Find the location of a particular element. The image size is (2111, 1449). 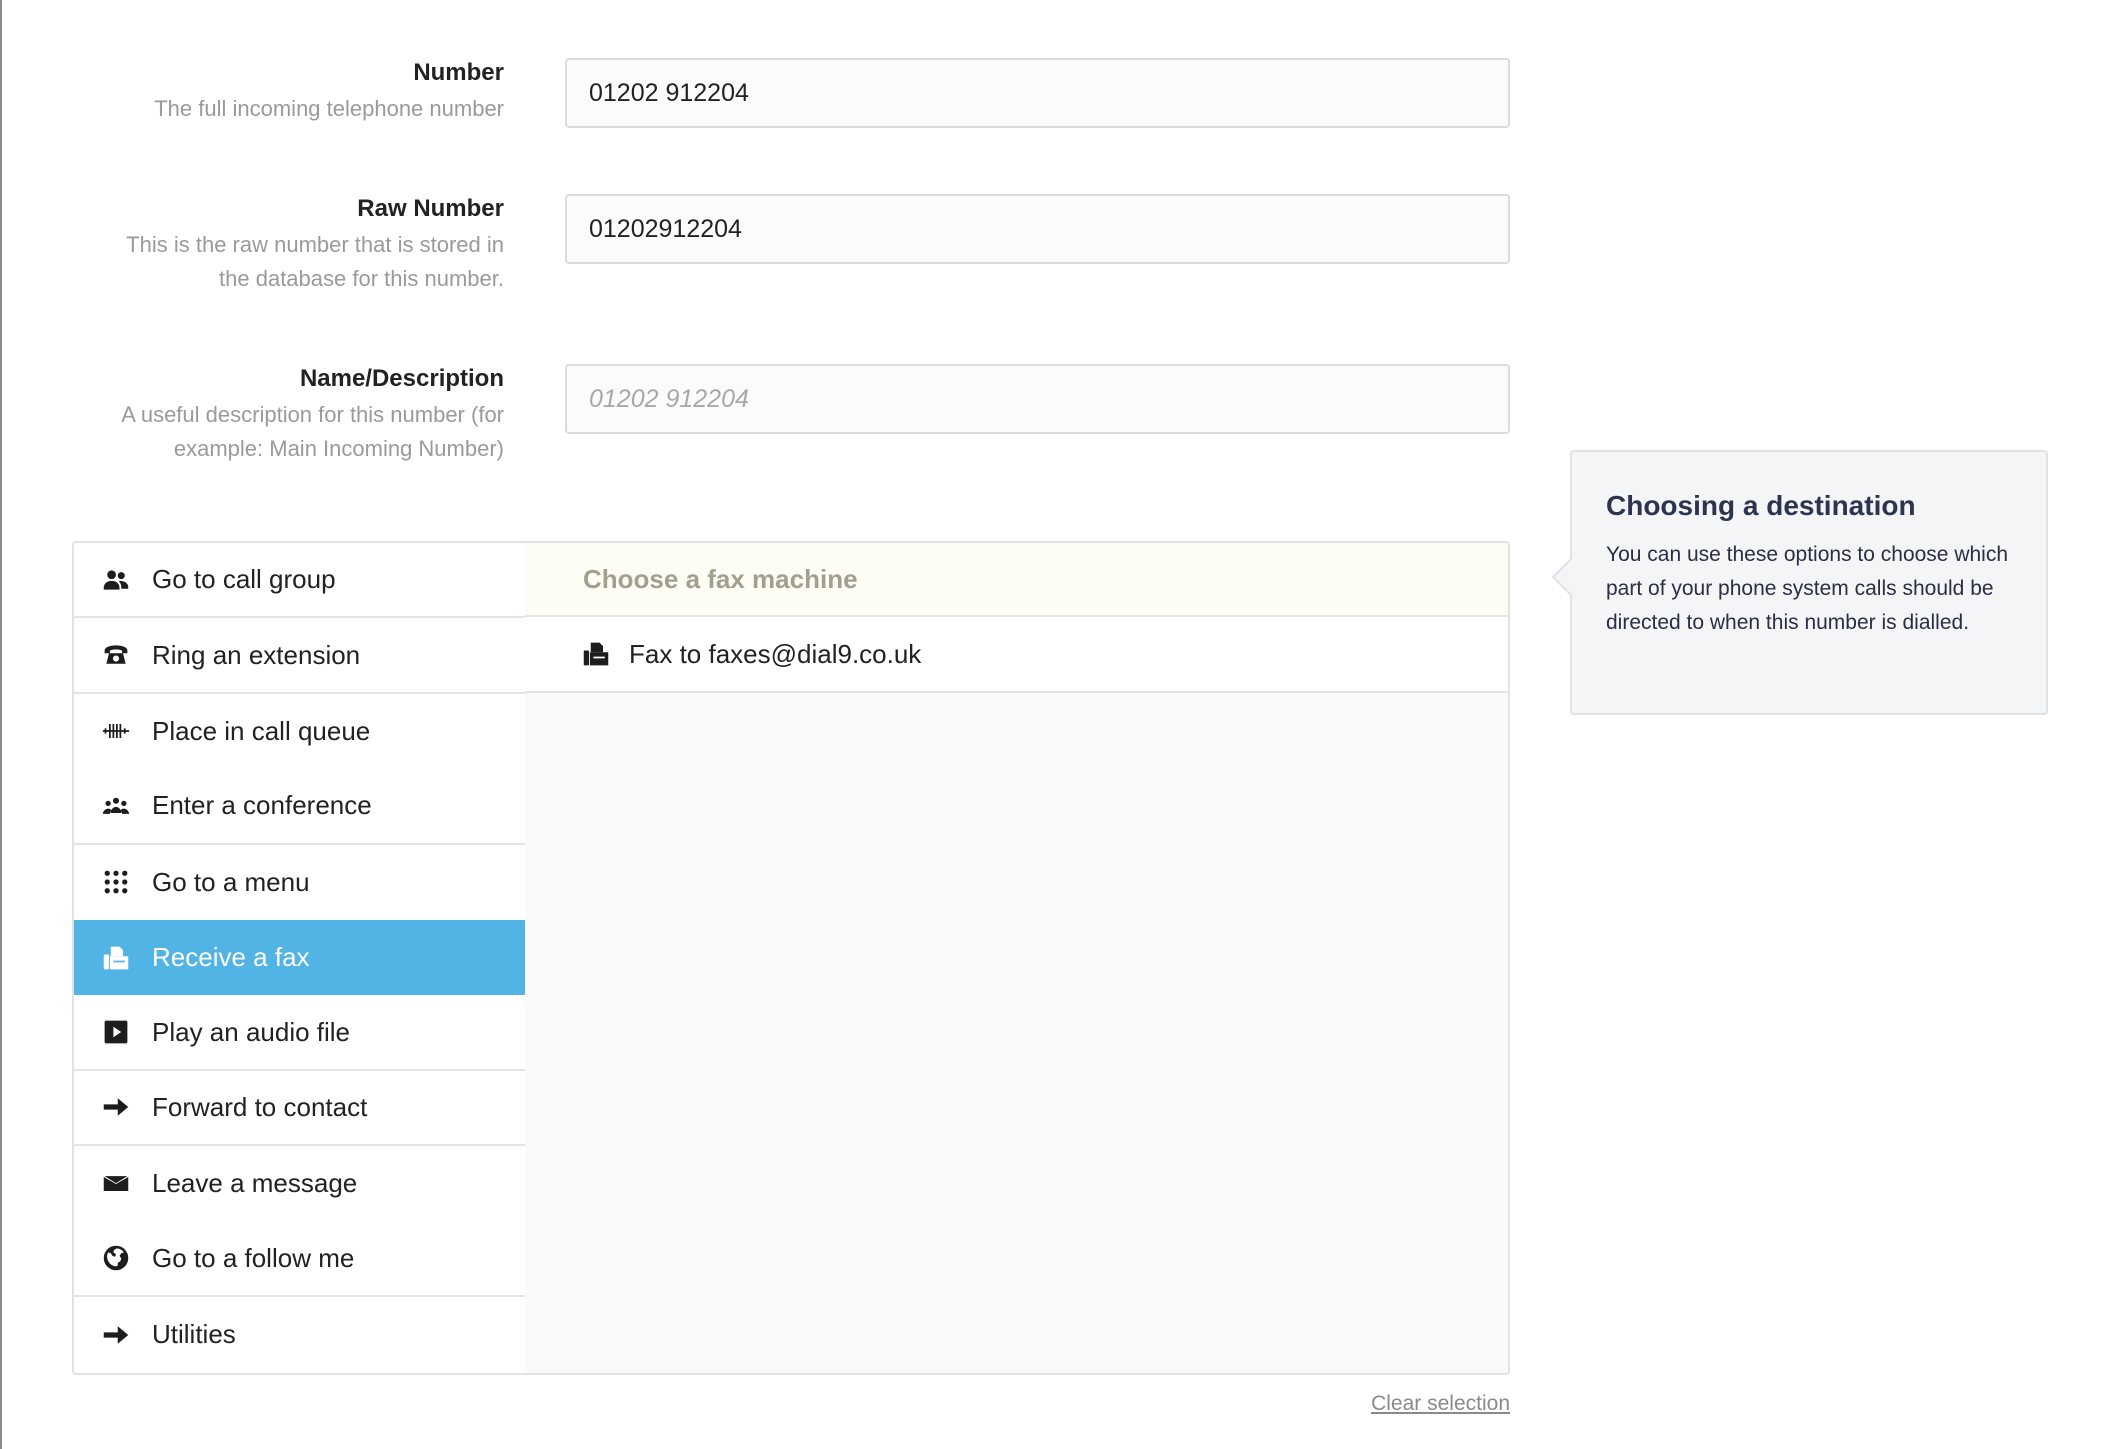

destination-item-forward-contact: Forward to contact is located at coordinates (299, 1108).